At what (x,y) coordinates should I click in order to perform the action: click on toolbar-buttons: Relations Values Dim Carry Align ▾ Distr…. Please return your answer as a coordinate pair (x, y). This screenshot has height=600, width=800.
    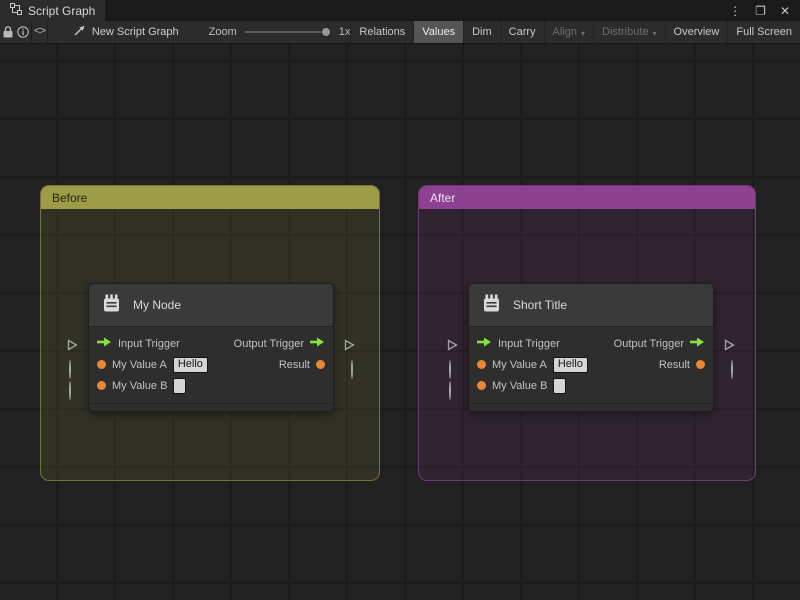
    Looking at the image, I should click on (575, 32).